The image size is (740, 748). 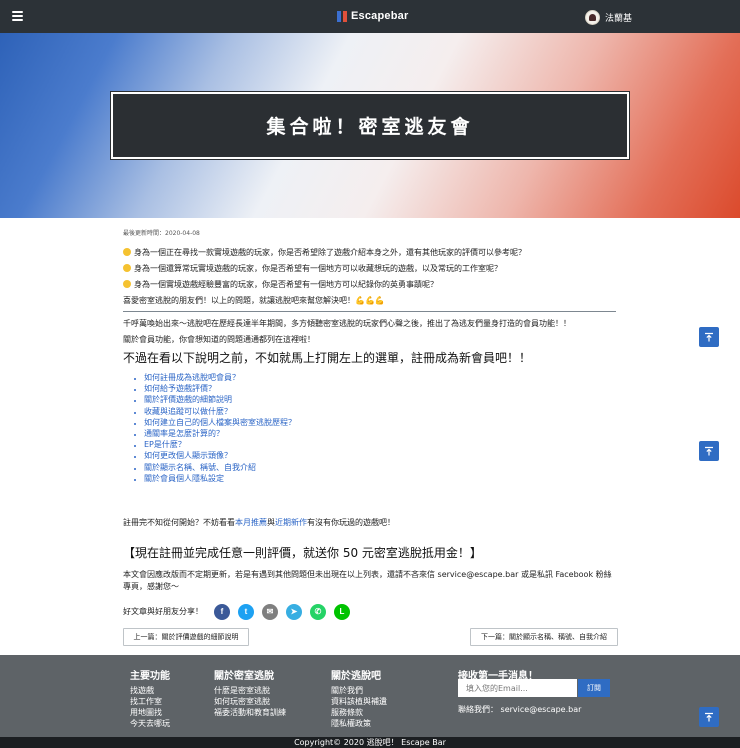 I want to click on toc-item: 關於會員個人隱私設定, so click(x=220, y=478).